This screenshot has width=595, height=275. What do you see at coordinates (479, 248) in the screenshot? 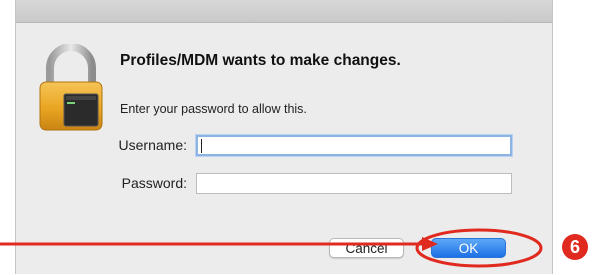
I see `annotation-highlight-ring` at bounding box center [479, 248].